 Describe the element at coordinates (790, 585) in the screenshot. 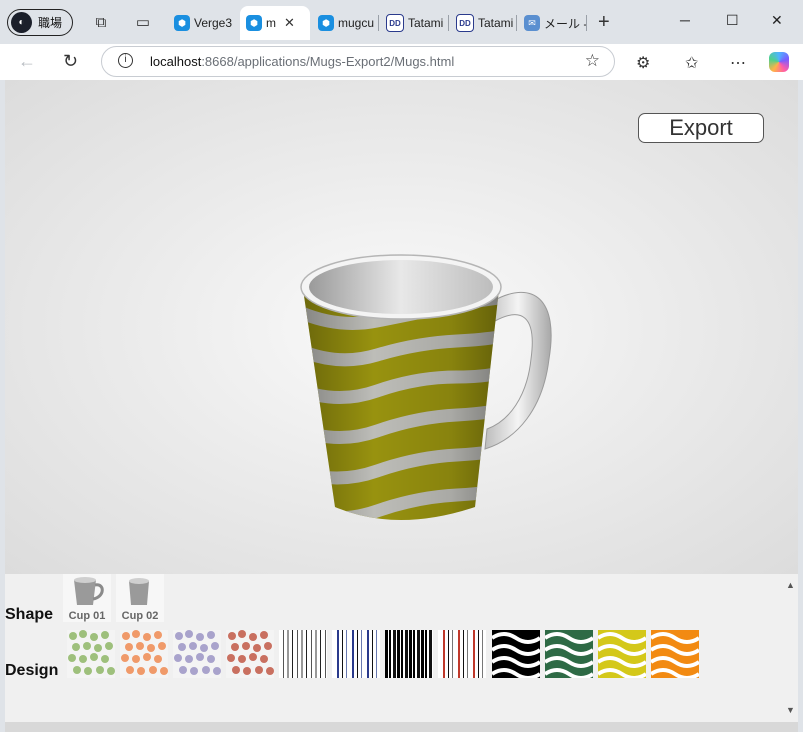

I see `scroll-up-icon: ▲` at that location.